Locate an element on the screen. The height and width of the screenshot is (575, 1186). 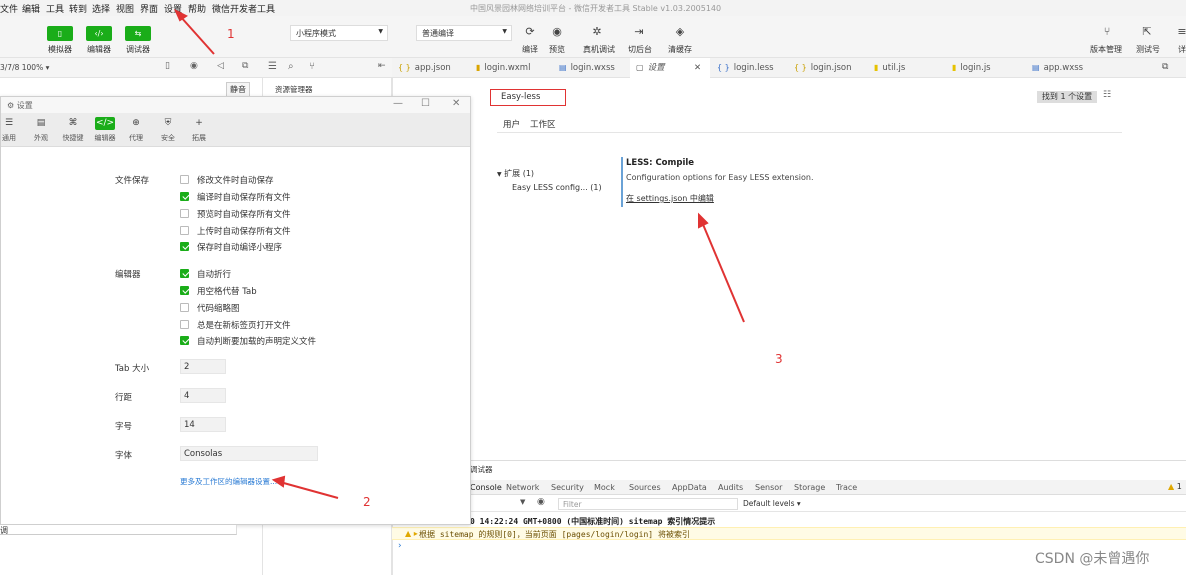
arrow-2-head is located at coordinates (278, 481).